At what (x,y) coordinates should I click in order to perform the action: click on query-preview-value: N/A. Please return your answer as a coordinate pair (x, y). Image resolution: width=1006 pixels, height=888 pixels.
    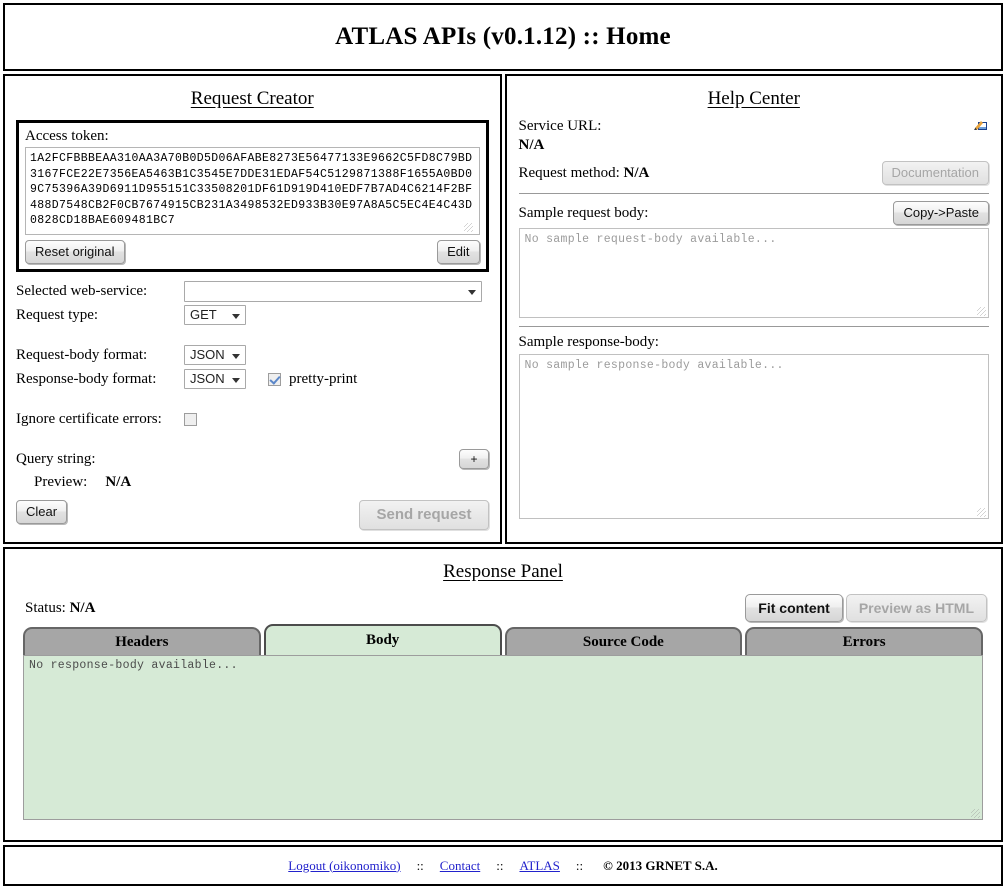
    Looking at the image, I should click on (118, 481).